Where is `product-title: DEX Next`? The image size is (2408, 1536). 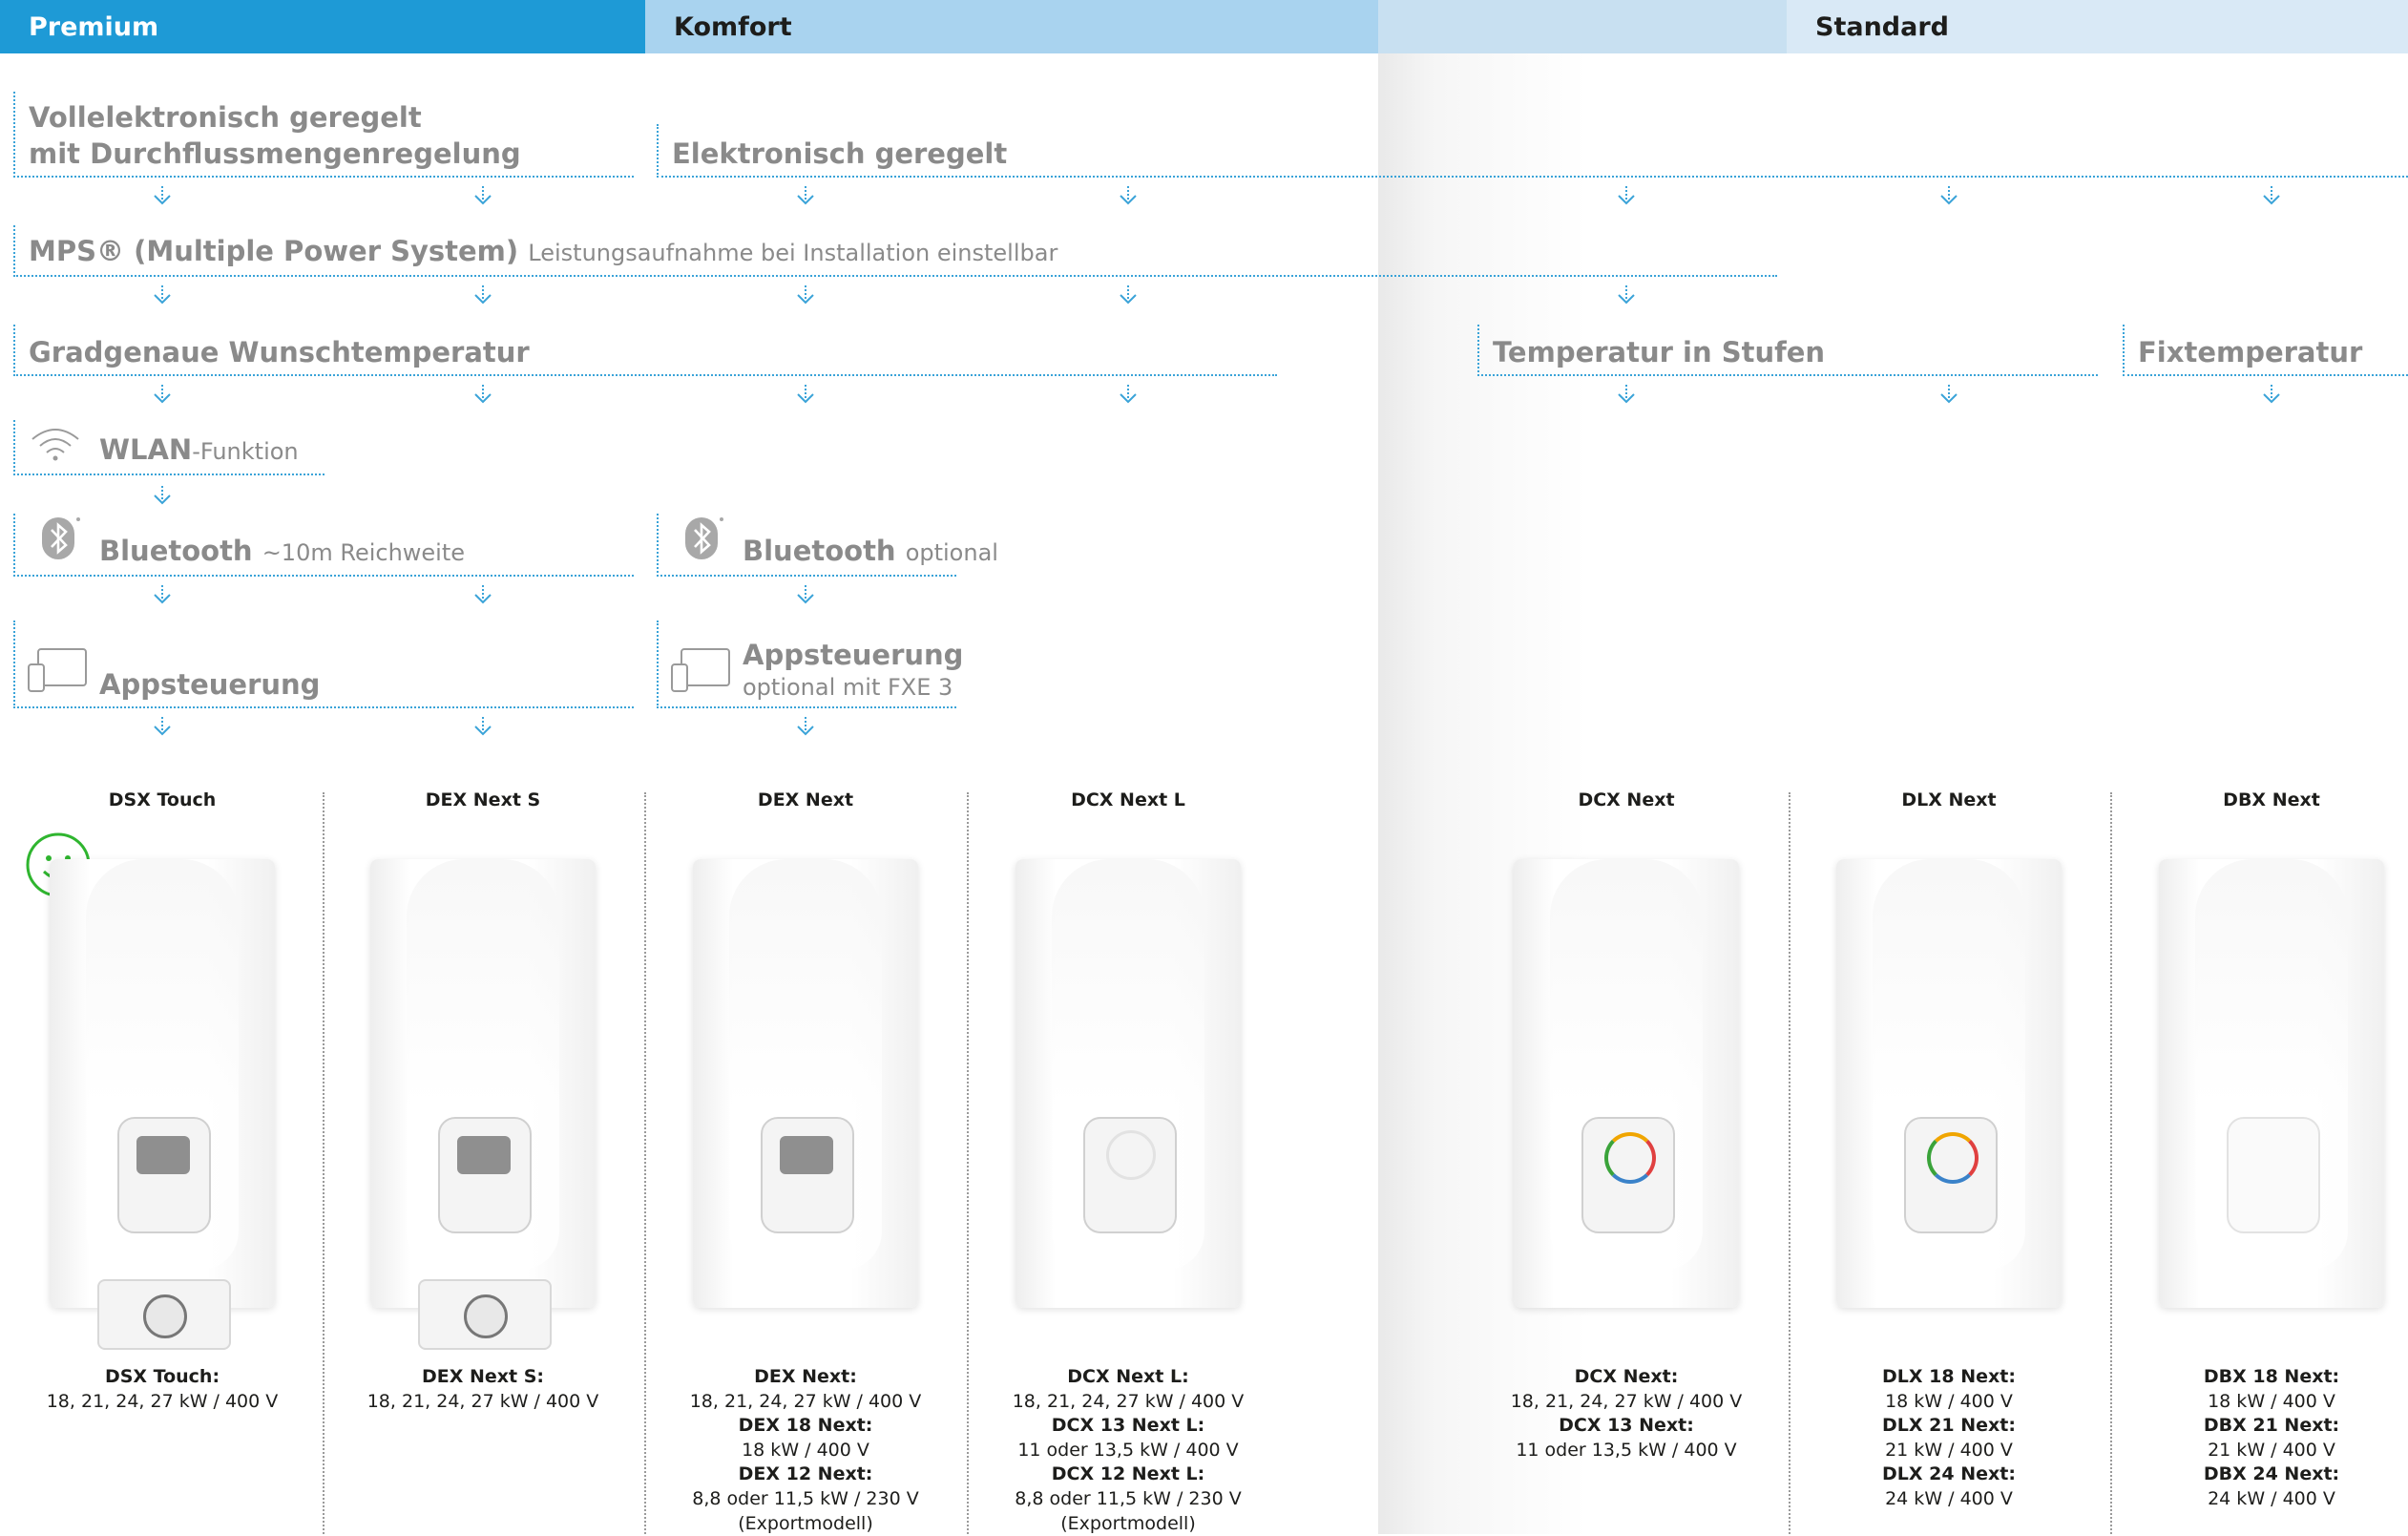 product-title: DEX Next is located at coordinates (805, 800).